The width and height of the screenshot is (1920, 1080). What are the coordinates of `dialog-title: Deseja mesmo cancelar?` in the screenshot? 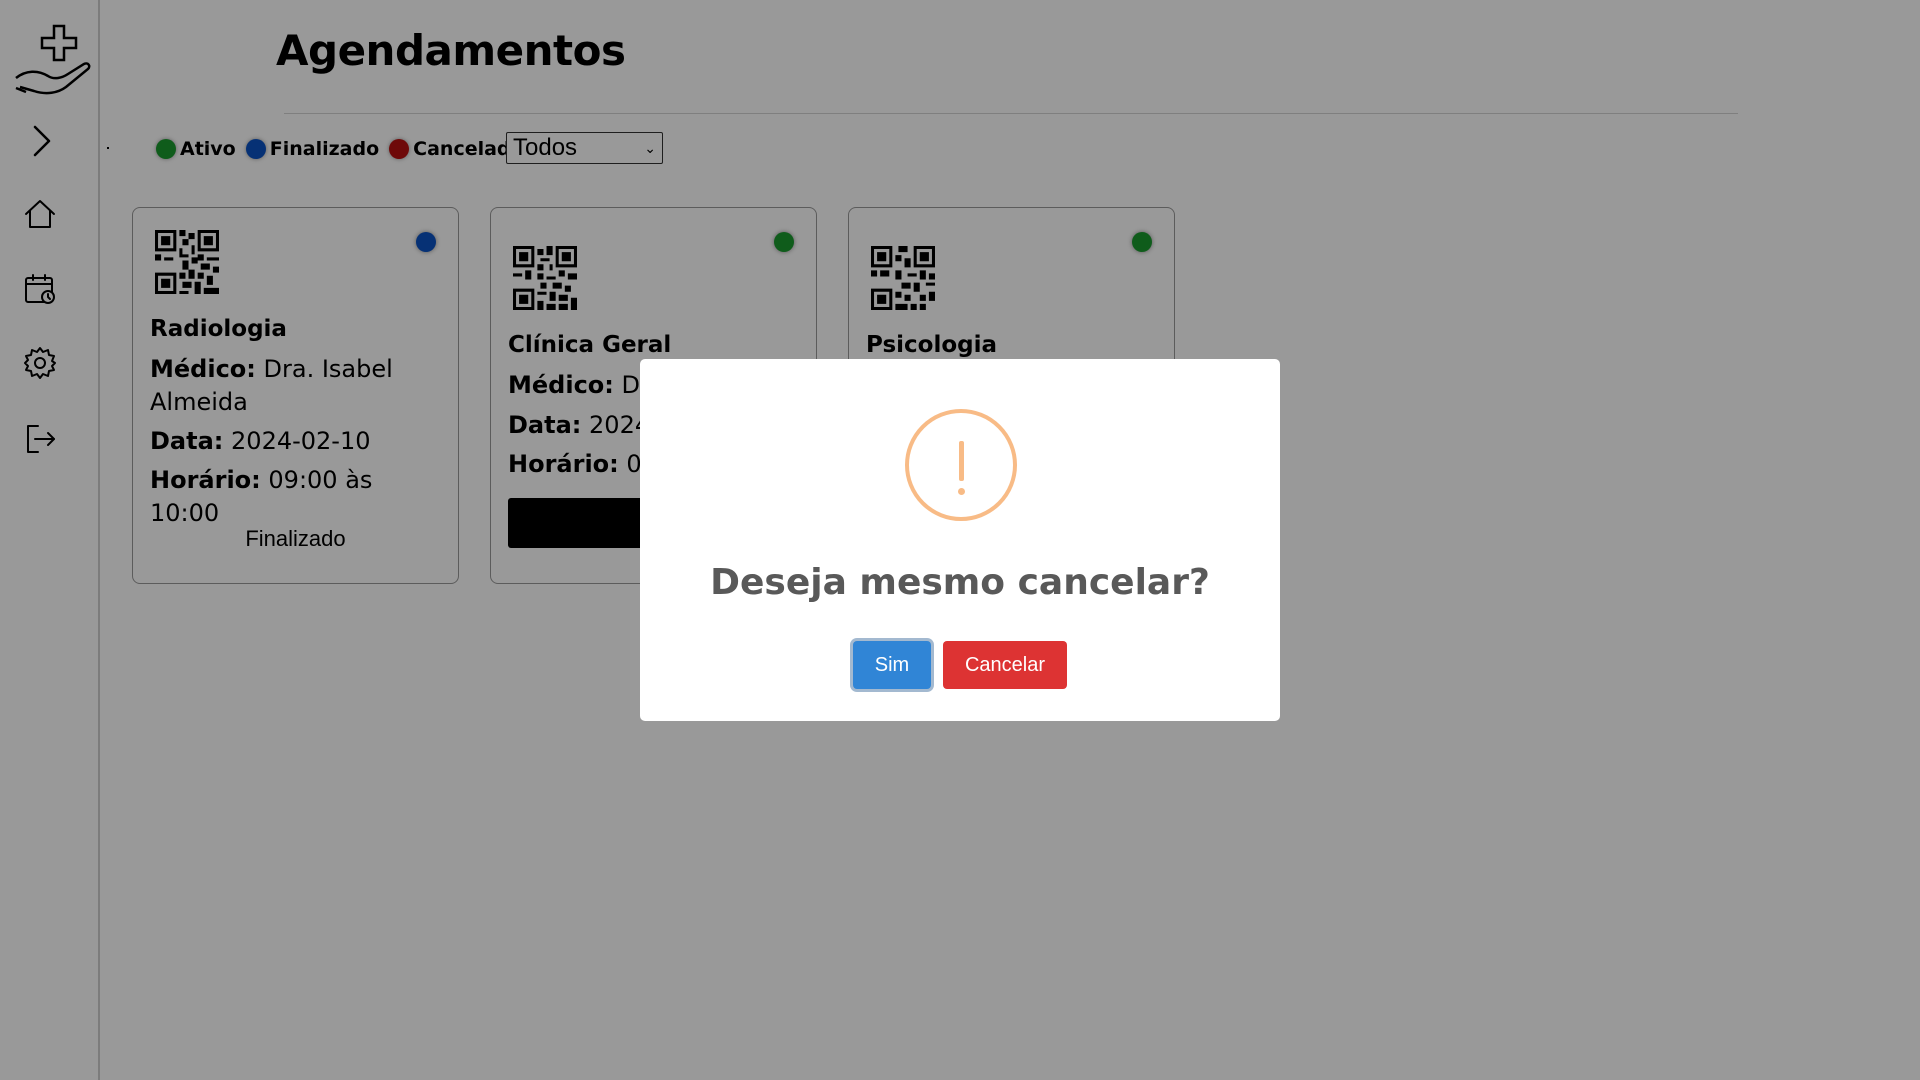 It's located at (960, 582).